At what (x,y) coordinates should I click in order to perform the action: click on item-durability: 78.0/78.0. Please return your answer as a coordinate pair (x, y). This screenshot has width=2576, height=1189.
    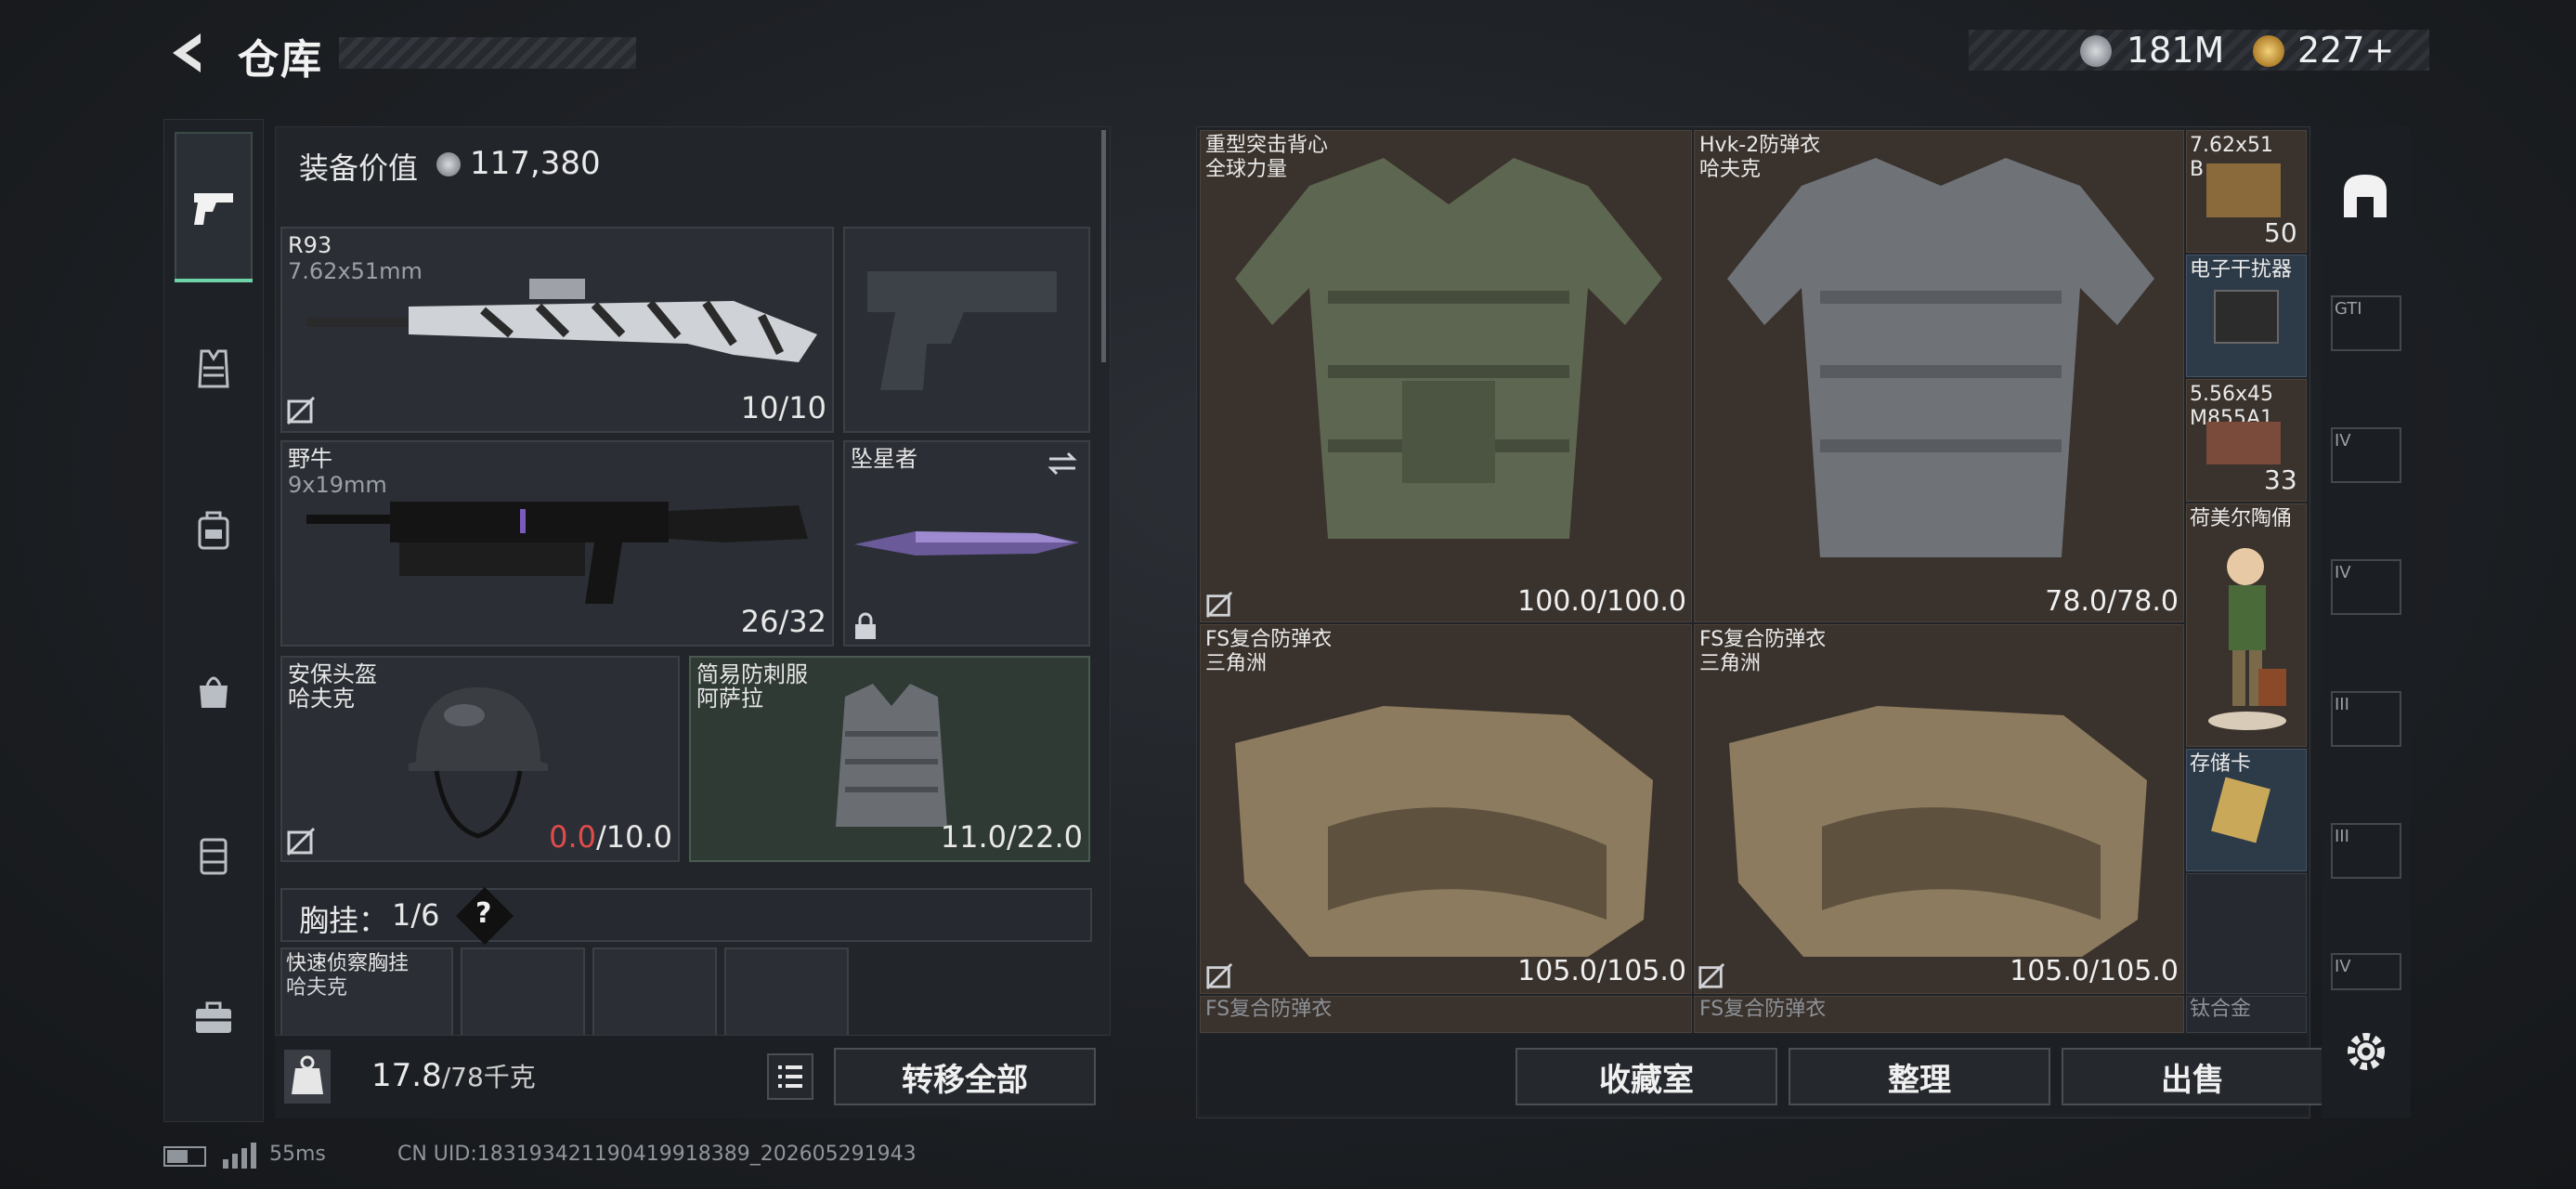
    Looking at the image, I should click on (2112, 601).